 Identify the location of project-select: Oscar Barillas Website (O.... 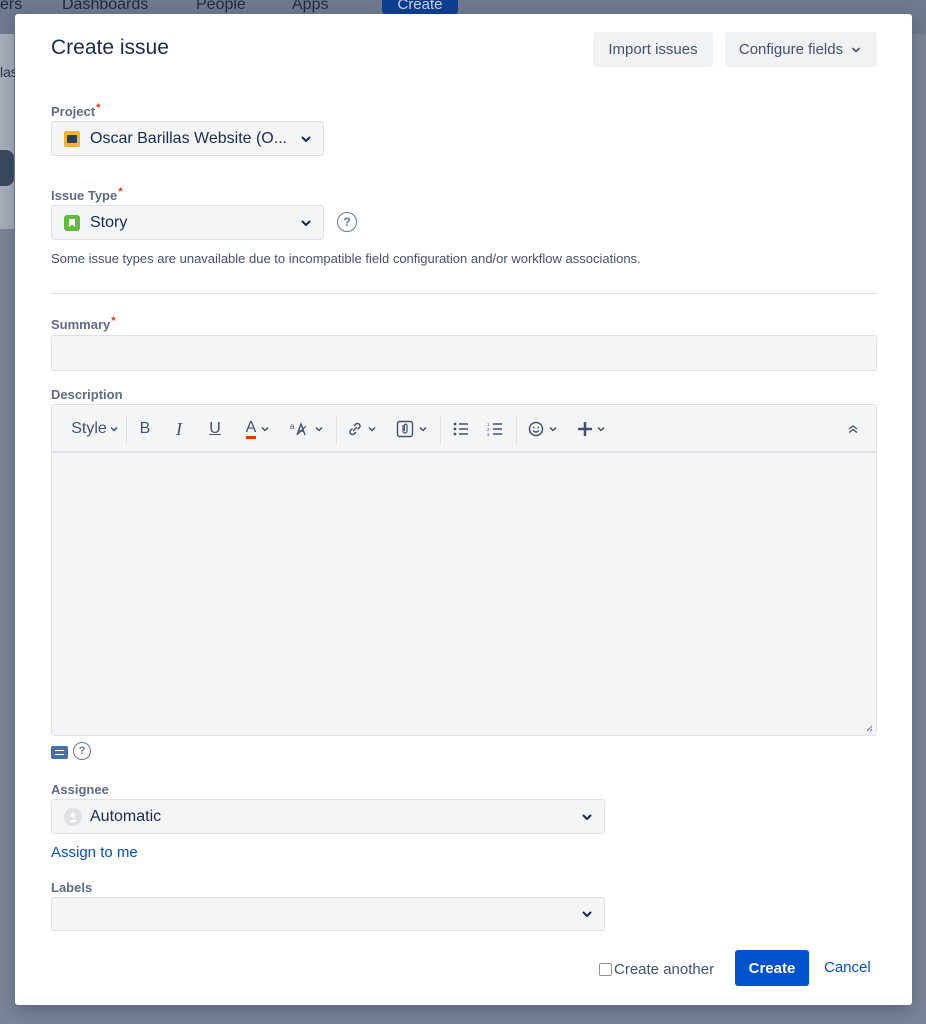
(187, 138).